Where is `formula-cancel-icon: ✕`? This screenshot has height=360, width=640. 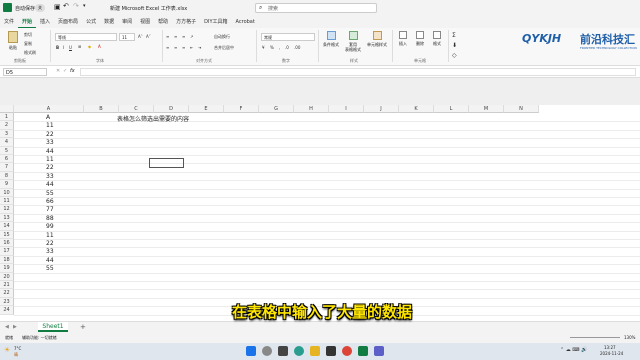 formula-cancel-icon: ✕ is located at coordinates (58, 71).